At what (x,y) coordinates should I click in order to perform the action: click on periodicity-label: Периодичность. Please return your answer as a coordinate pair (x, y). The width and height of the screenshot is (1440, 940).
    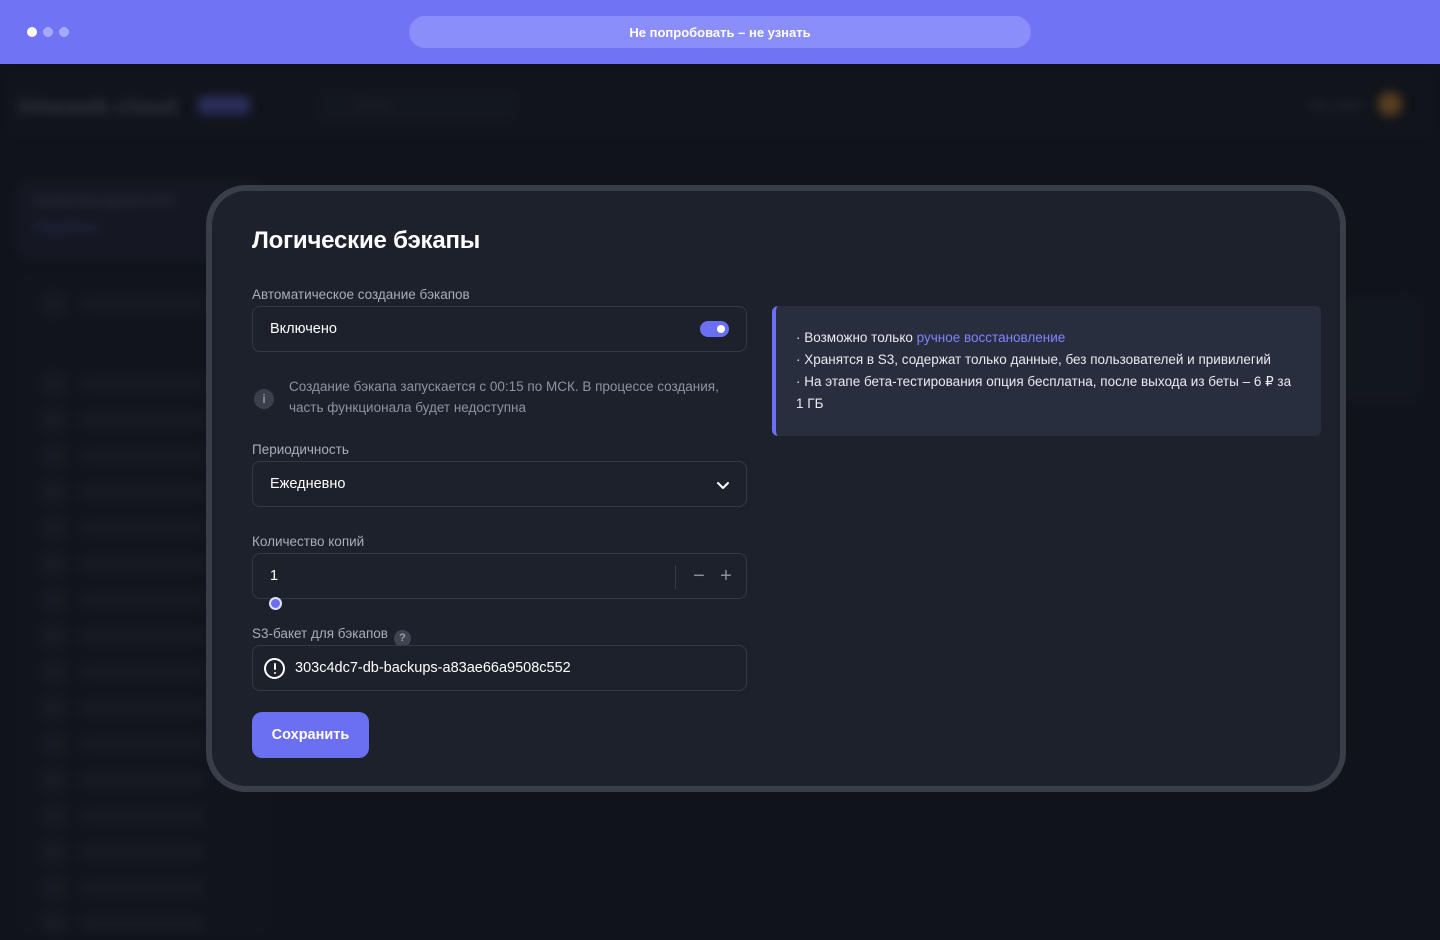
    Looking at the image, I should click on (300, 449).